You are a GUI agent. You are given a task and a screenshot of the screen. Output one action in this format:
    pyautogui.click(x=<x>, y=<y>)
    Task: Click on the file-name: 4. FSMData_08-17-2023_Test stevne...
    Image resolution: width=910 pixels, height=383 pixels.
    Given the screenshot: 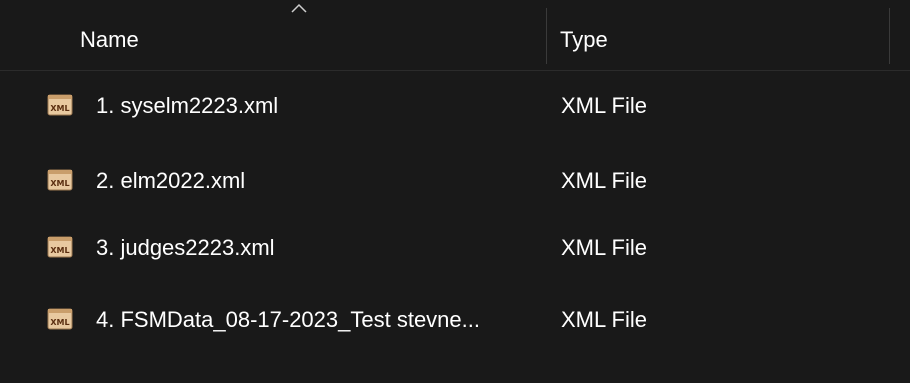 What is the action you would take?
    pyautogui.click(x=288, y=320)
    